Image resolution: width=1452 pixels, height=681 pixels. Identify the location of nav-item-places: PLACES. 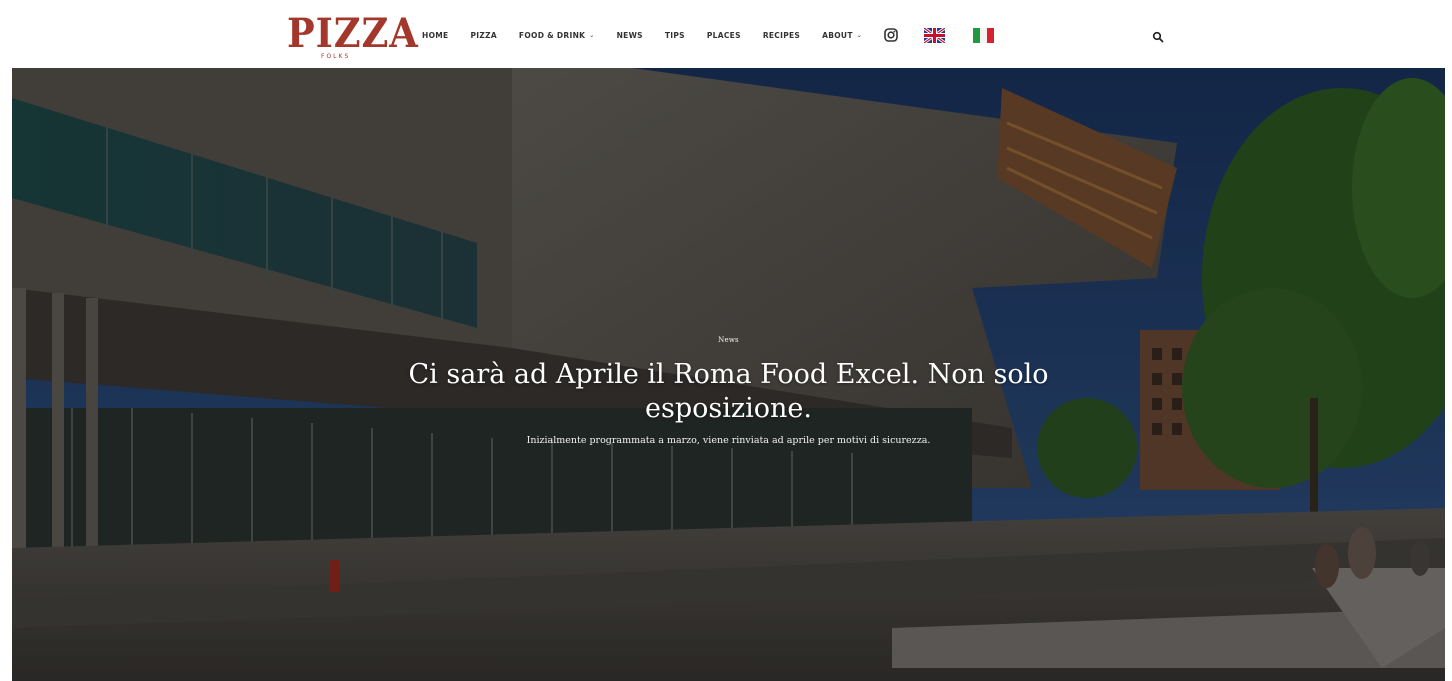
(724, 35).